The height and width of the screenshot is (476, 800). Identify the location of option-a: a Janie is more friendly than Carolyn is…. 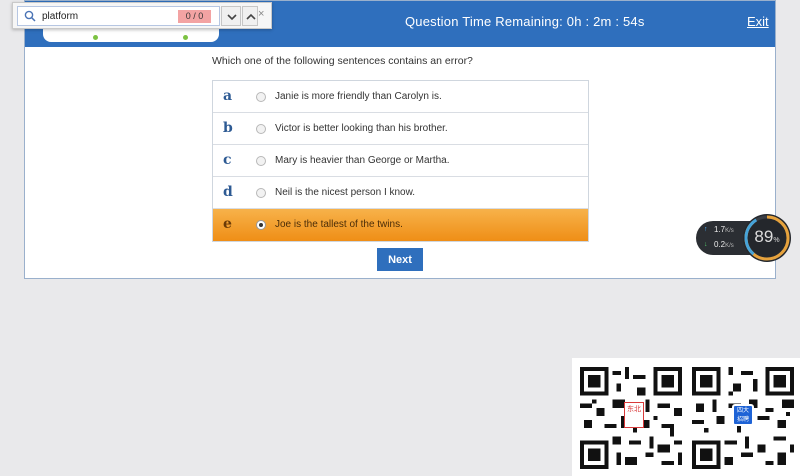
(400, 97).